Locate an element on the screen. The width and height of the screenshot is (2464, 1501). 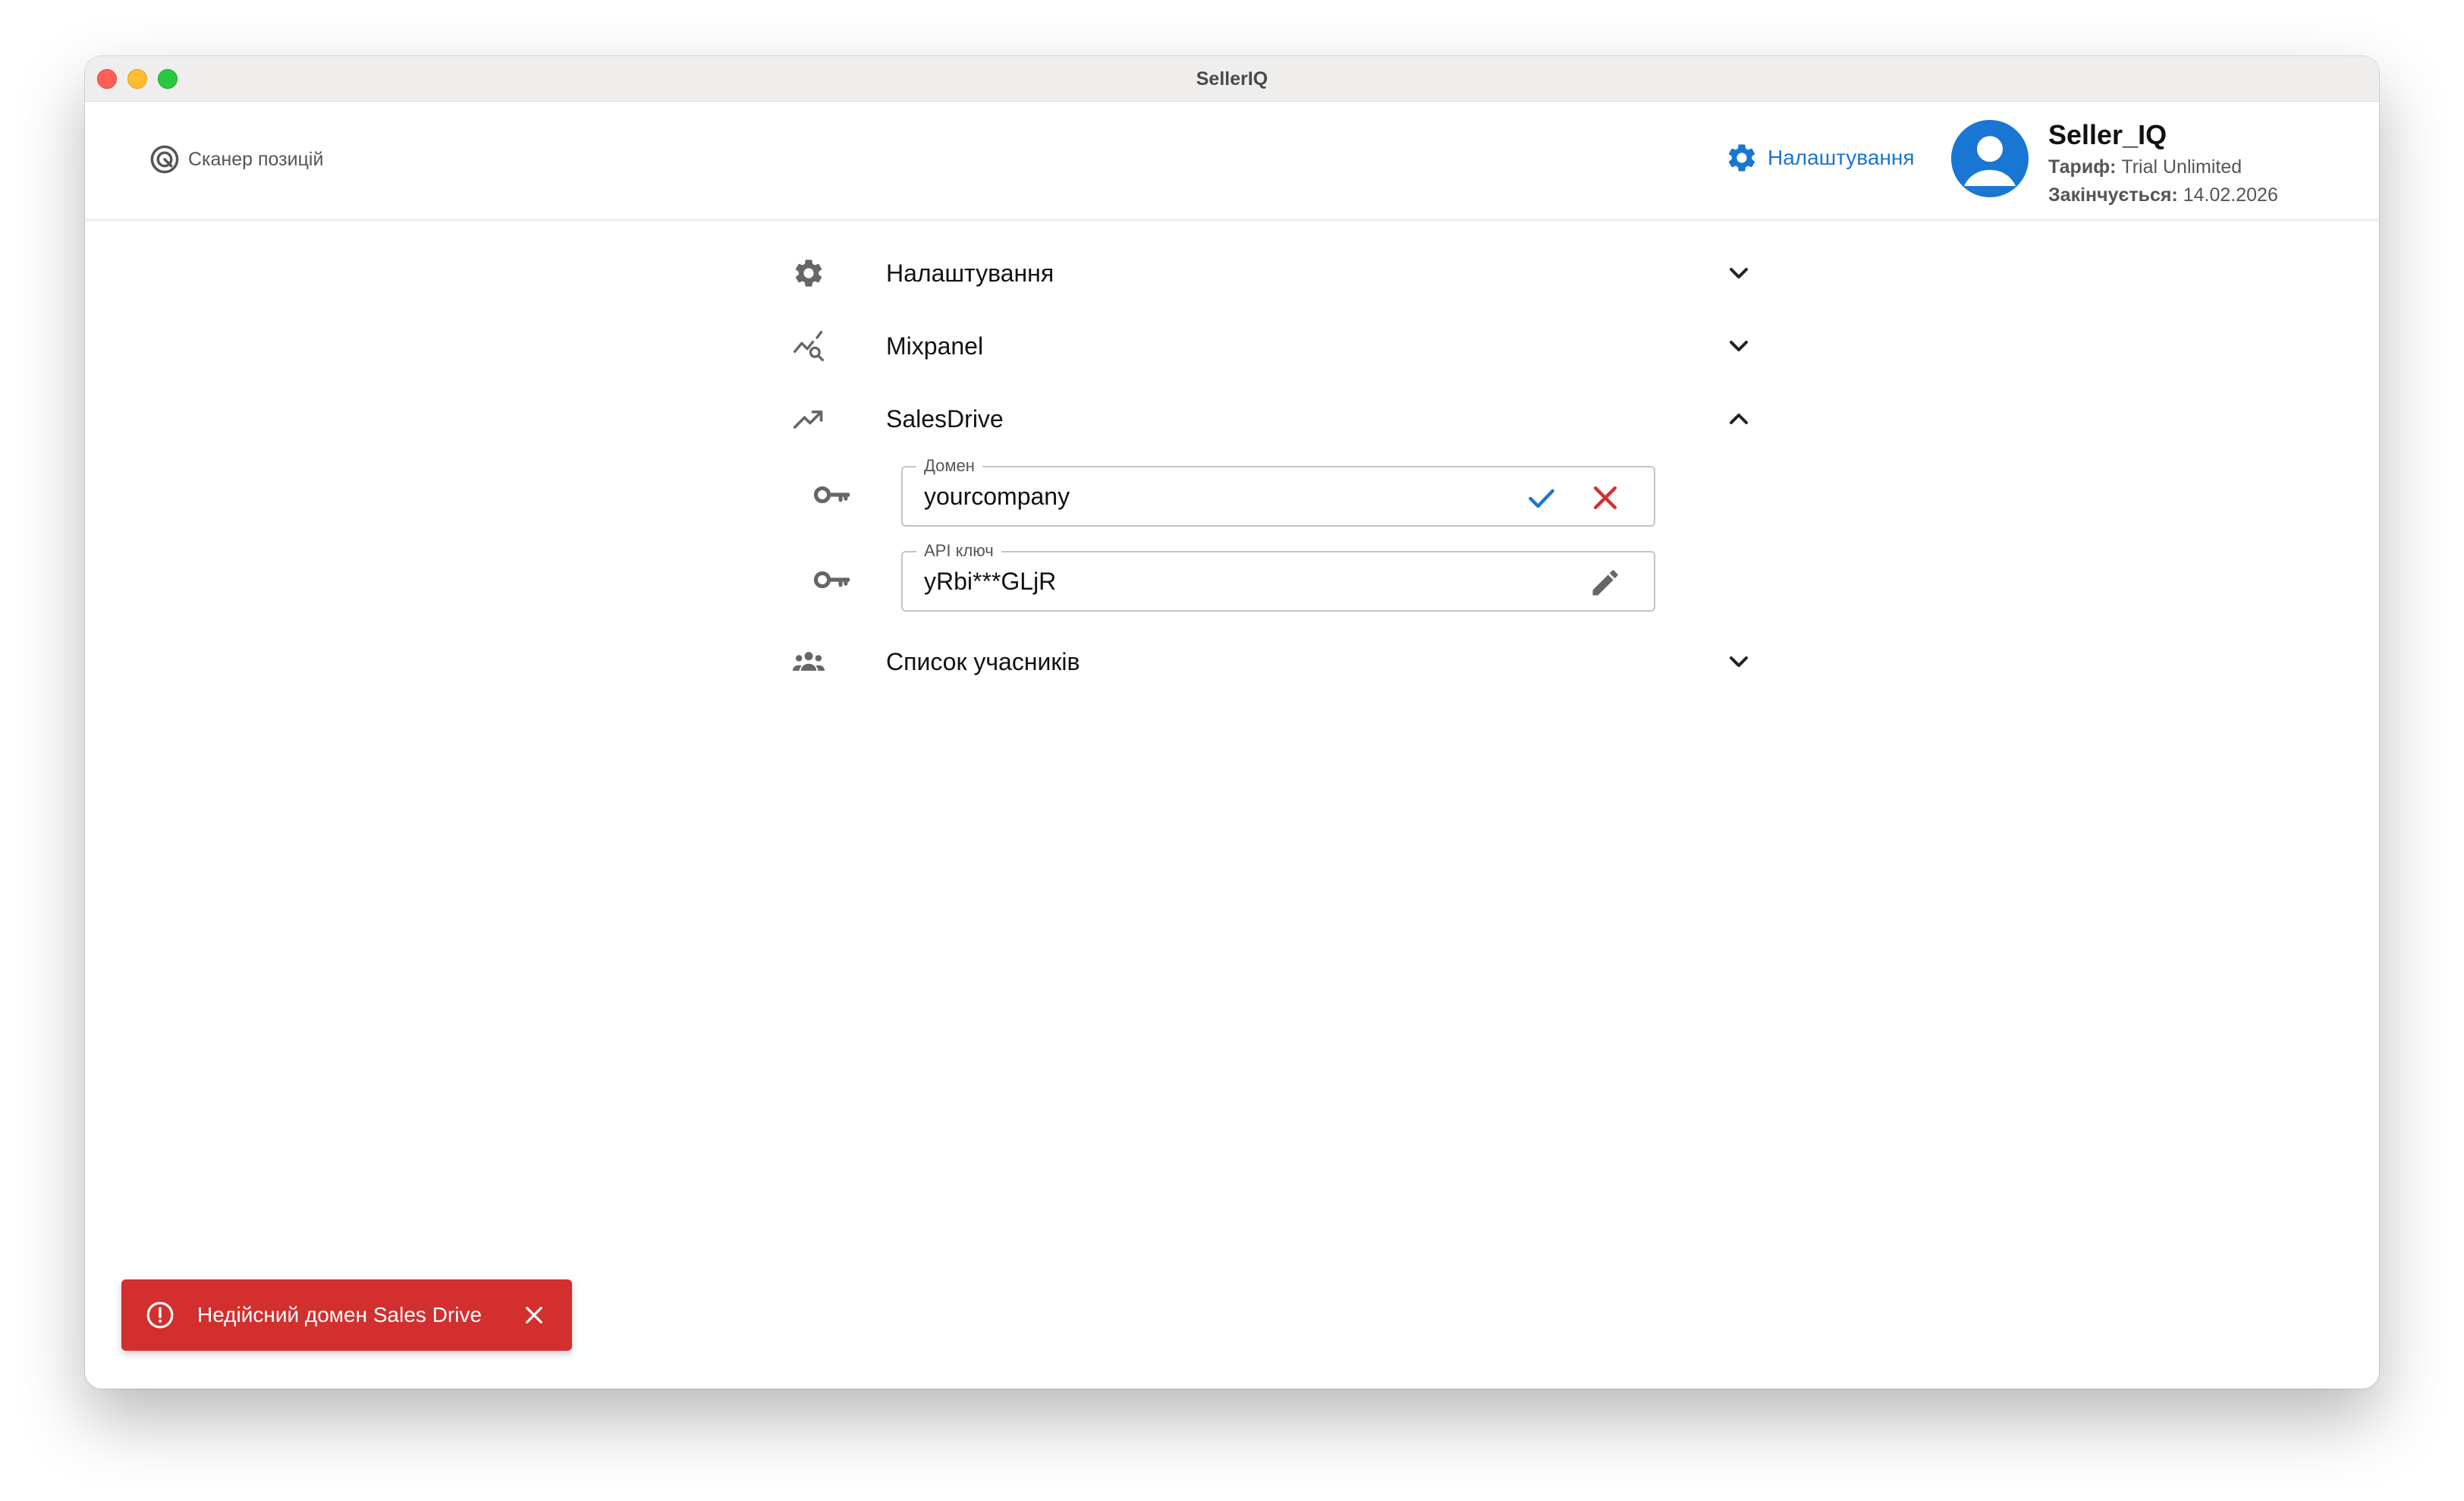
error-icon is located at coordinates (160, 1315).